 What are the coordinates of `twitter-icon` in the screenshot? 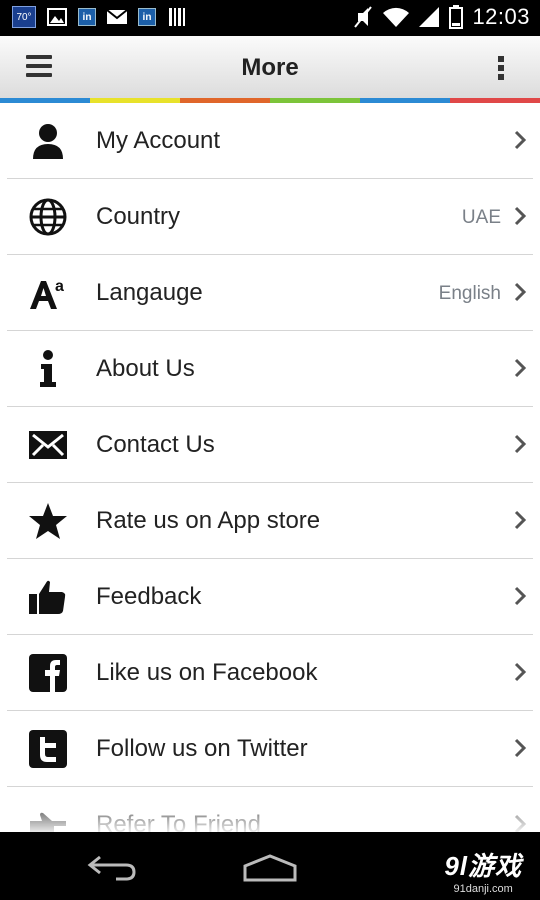 It's located at (48, 749).